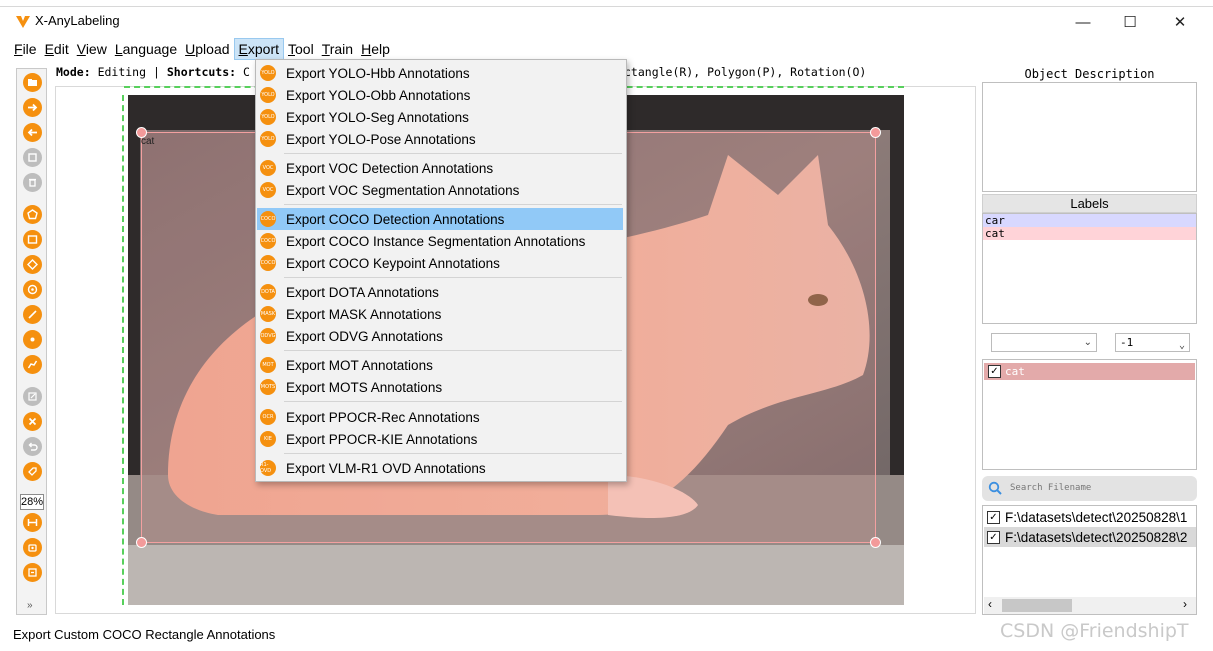 Image resolution: width=1213 pixels, height=651 pixels. I want to click on scroll-left-icon: ‹, so click(990, 604).